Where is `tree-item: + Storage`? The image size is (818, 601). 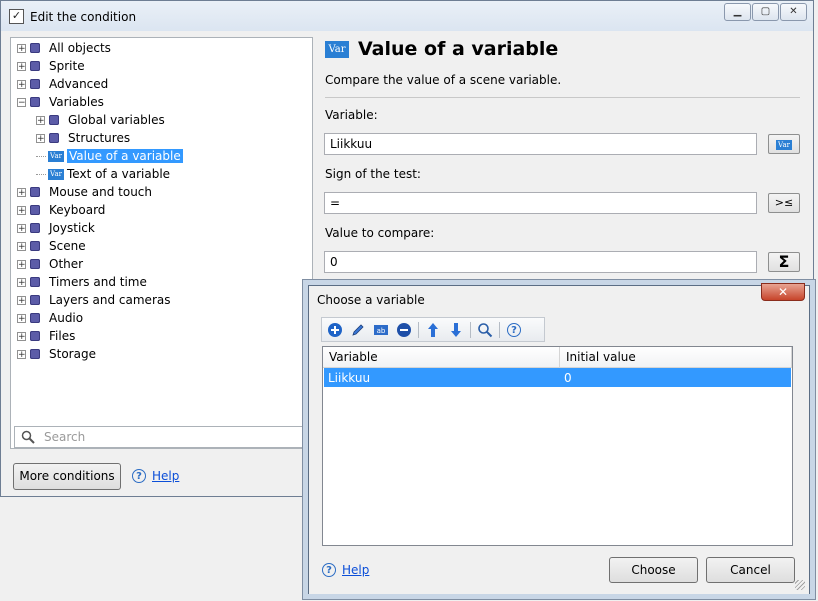 tree-item: + Storage is located at coordinates (56, 354).